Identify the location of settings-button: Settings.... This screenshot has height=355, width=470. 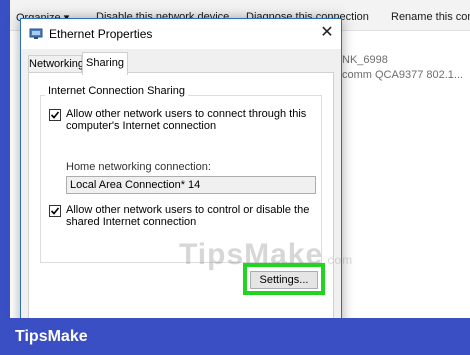
(284, 280).